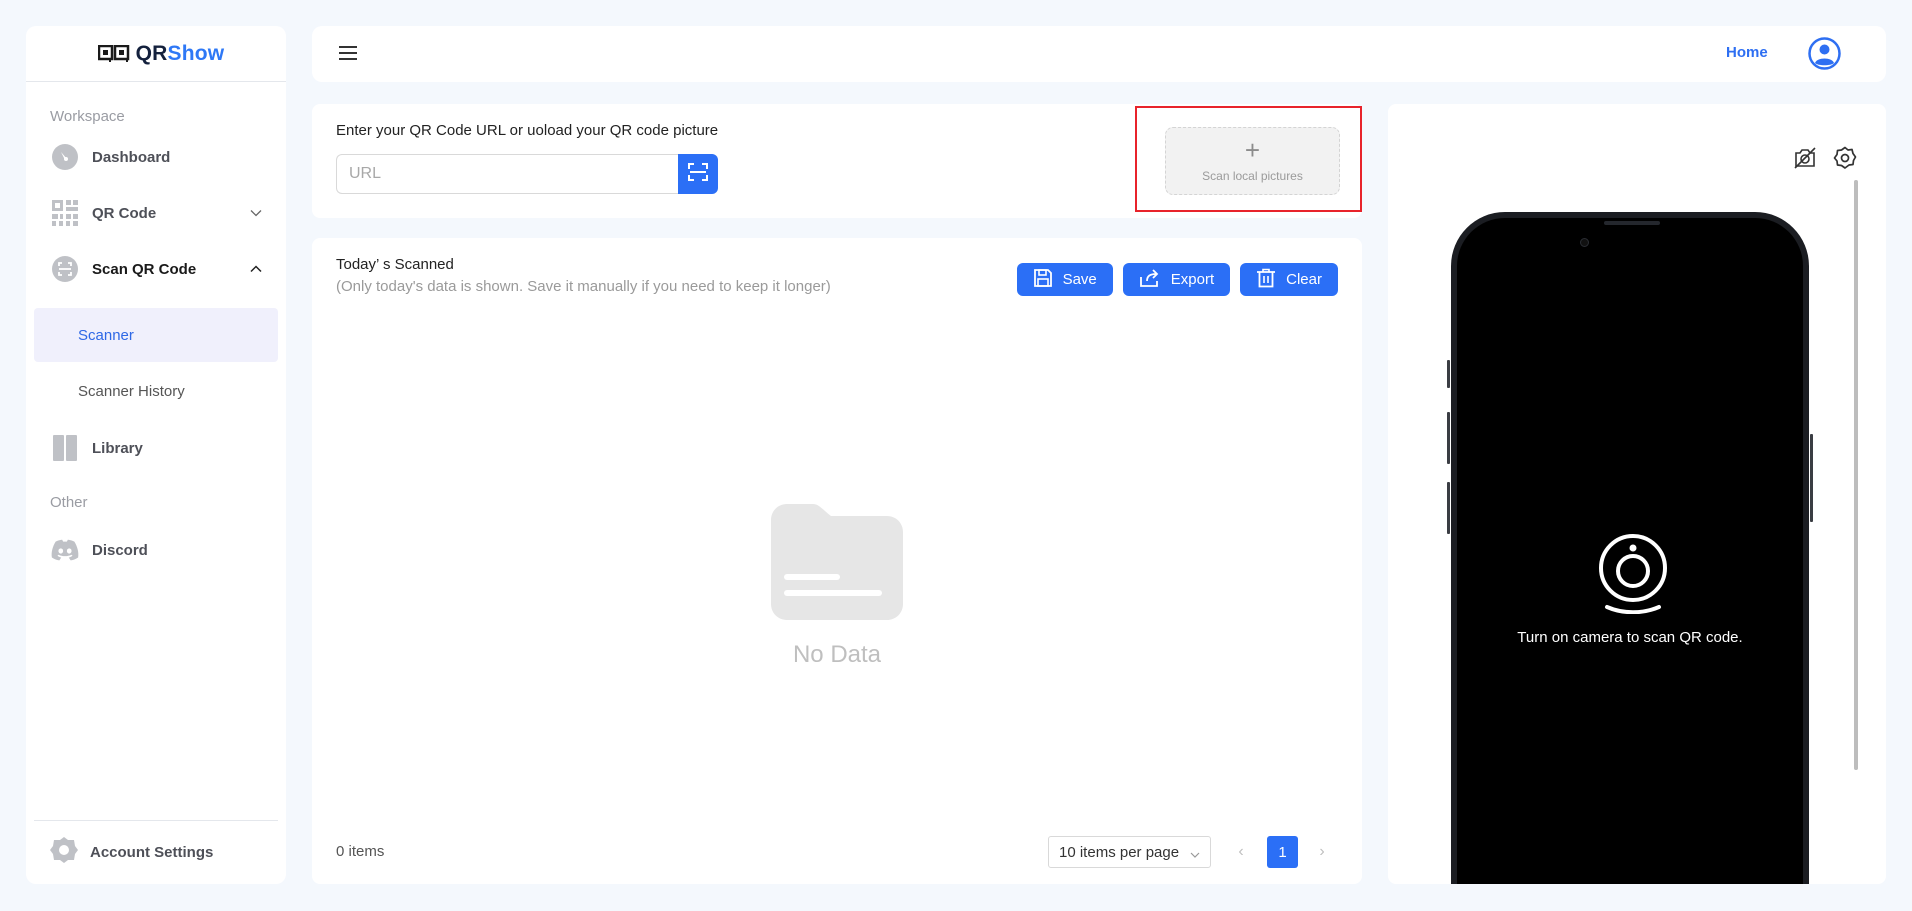 This screenshot has height=911, width=1912. Describe the element at coordinates (152, 852) in the screenshot. I see `account-settings-label: Account Settings` at that location.